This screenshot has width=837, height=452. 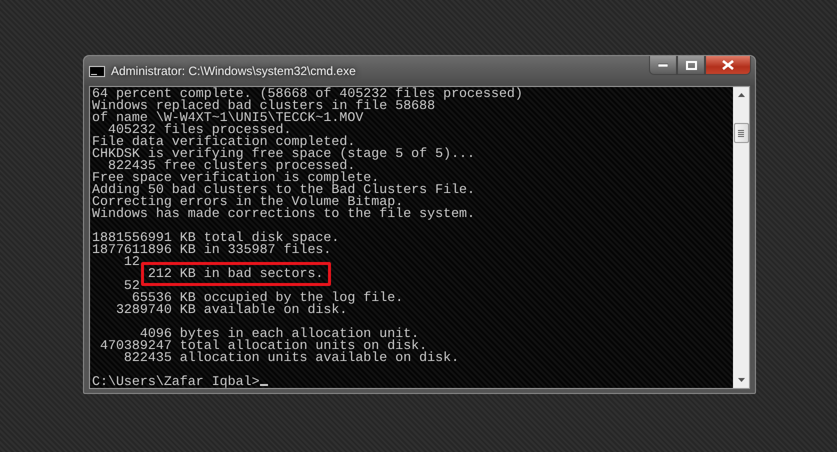 What do you see at coordinates (234, 71) in the screenshot?
I see `window-title: Administrator: C:\Windows\system32\cmd.exe` at bounding box center [234, 71].